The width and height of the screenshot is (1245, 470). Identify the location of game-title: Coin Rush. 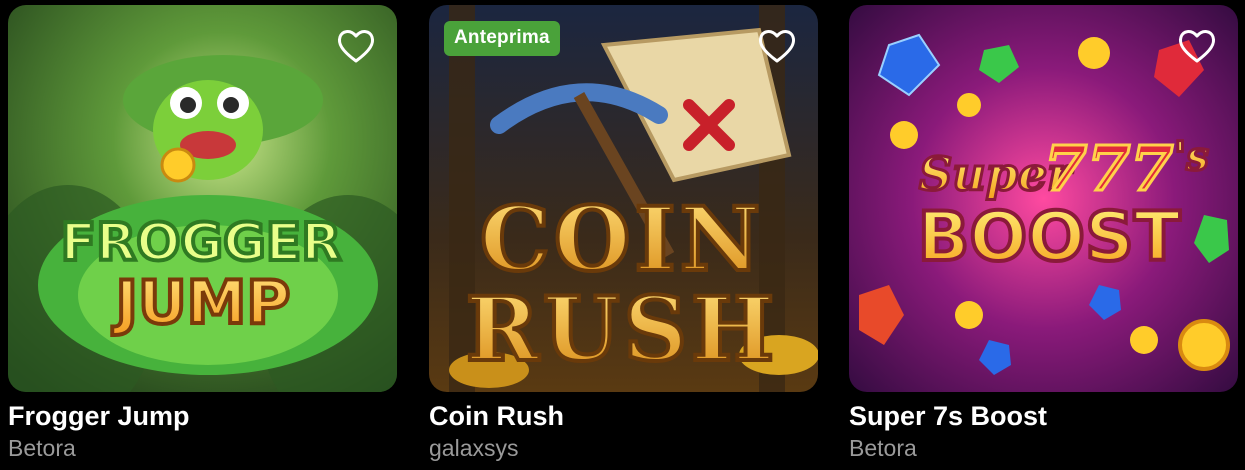
(623, 416).